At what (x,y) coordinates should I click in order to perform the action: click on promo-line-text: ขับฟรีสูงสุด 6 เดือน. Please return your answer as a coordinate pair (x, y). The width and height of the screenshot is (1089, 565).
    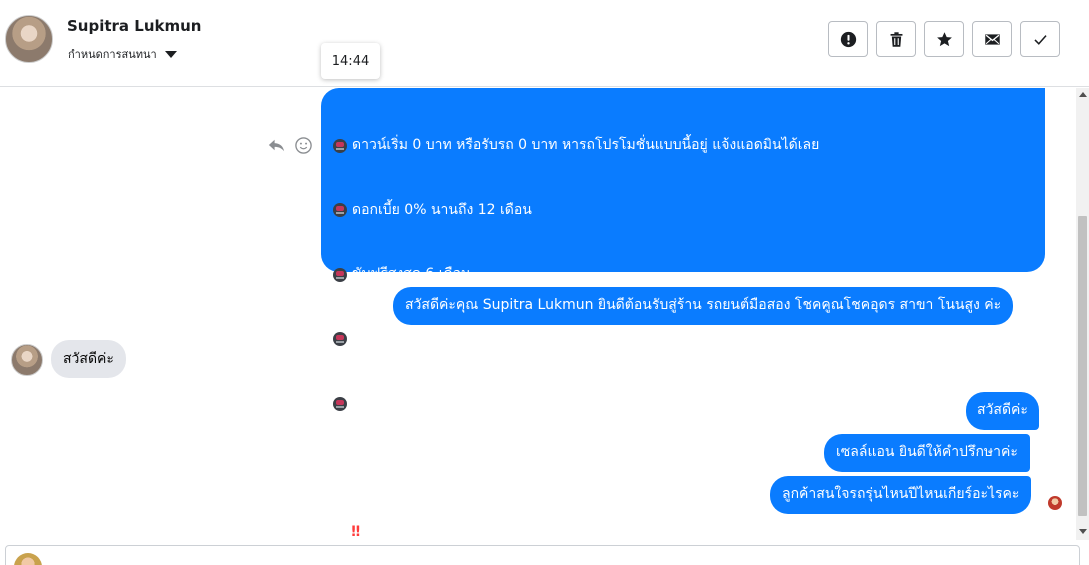
    Looking at the image, I should click on (411, 274).